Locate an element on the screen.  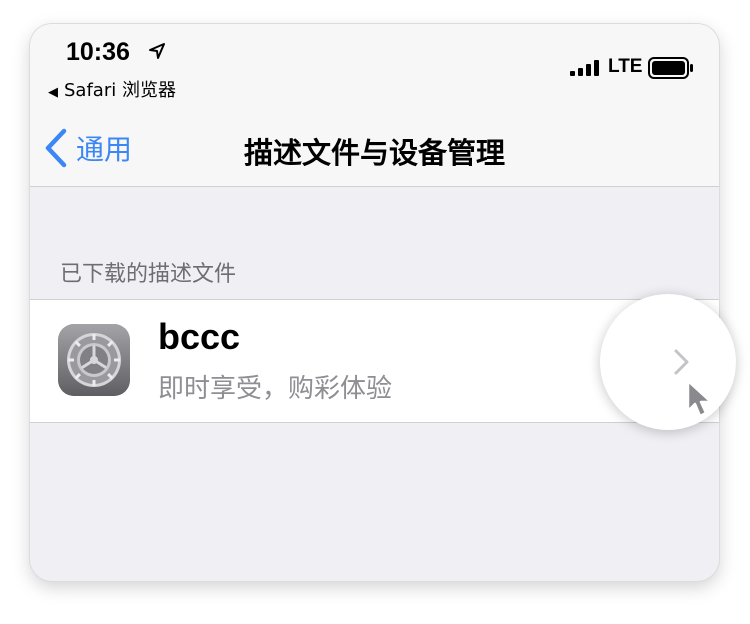
back-to-app-link: ◀ Safari 浏览器 is located at coordinates (112, 89).